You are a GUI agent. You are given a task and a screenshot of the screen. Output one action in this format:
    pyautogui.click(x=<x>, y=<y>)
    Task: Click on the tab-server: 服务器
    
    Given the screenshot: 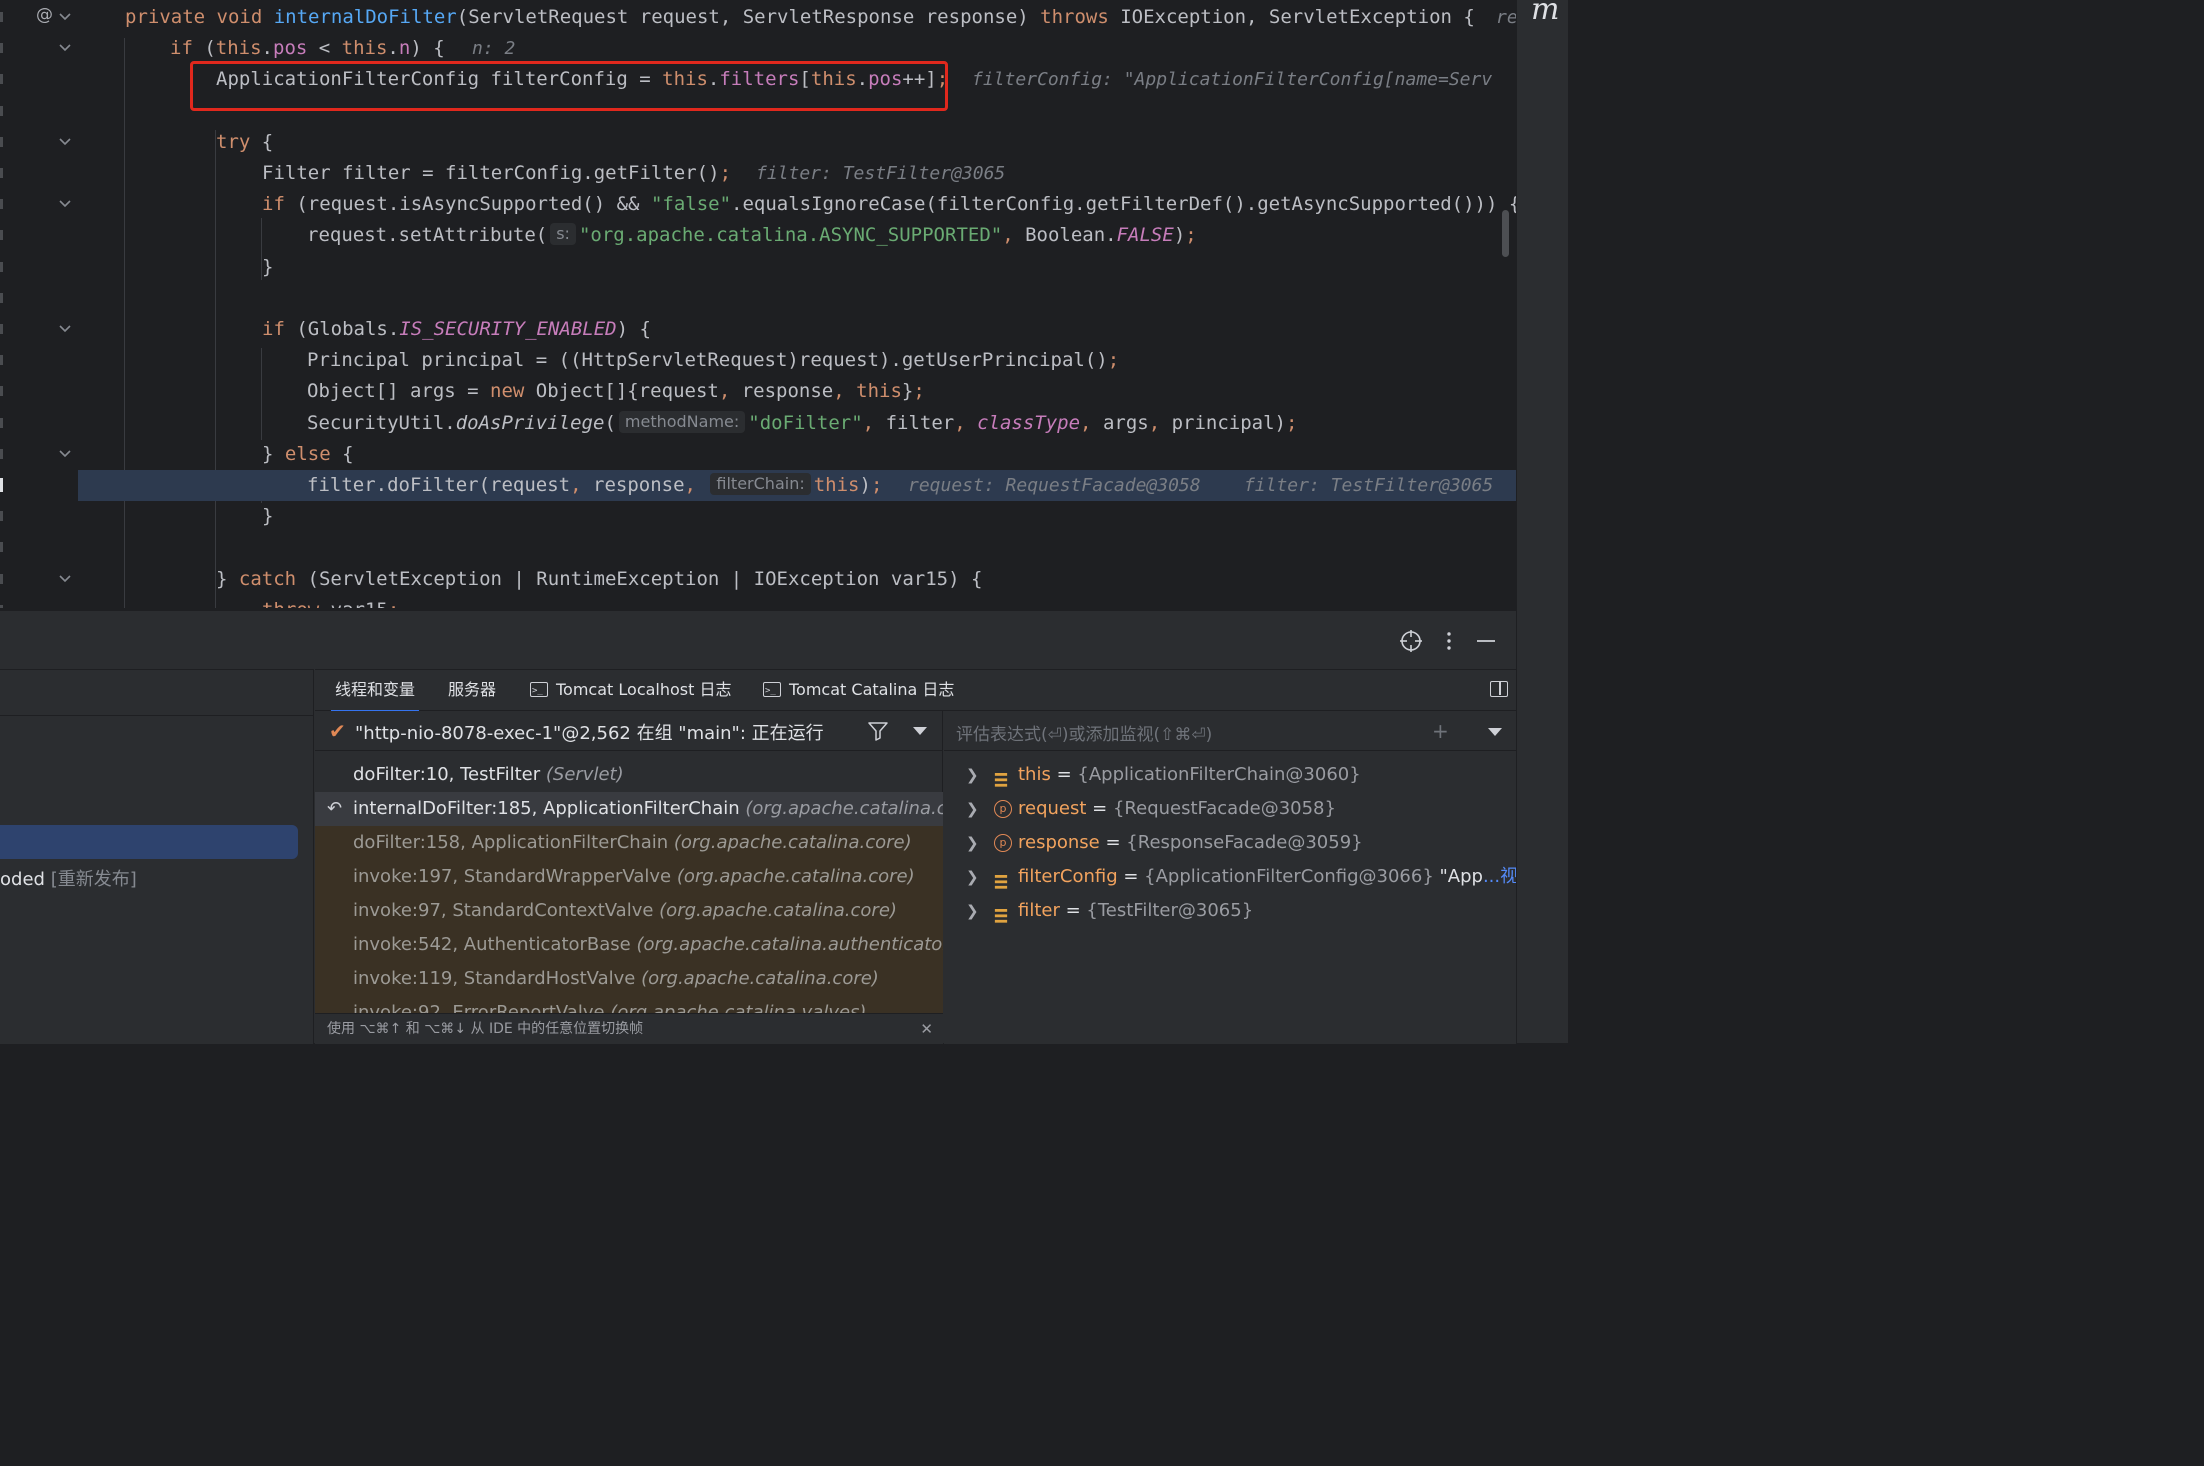 What is the action you would take?
    pyautogui.click(x=472, y=691)
    